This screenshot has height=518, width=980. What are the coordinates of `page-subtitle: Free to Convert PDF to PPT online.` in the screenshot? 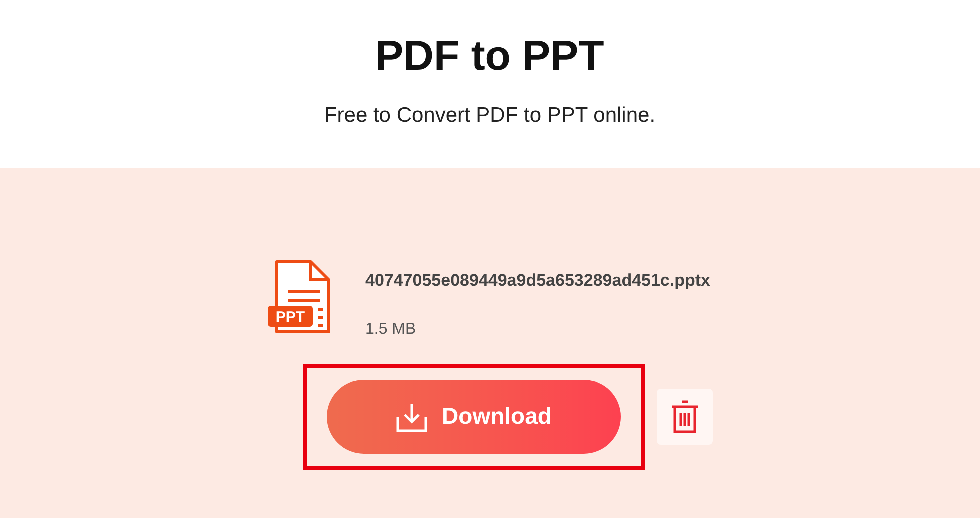 It's located at (490, 116).